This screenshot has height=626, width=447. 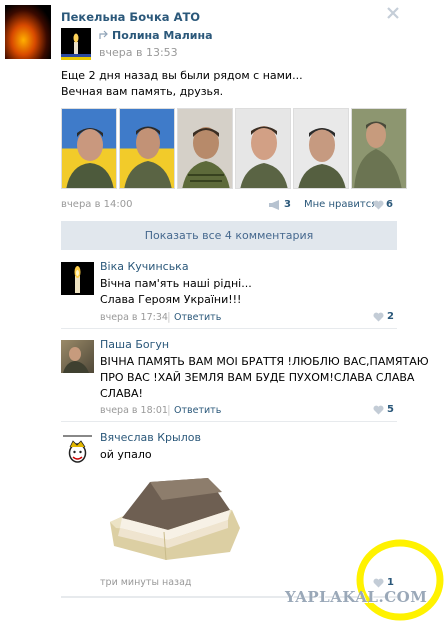 I want to click on post-time: вчера в 14:00, so click(x=97, y=204).